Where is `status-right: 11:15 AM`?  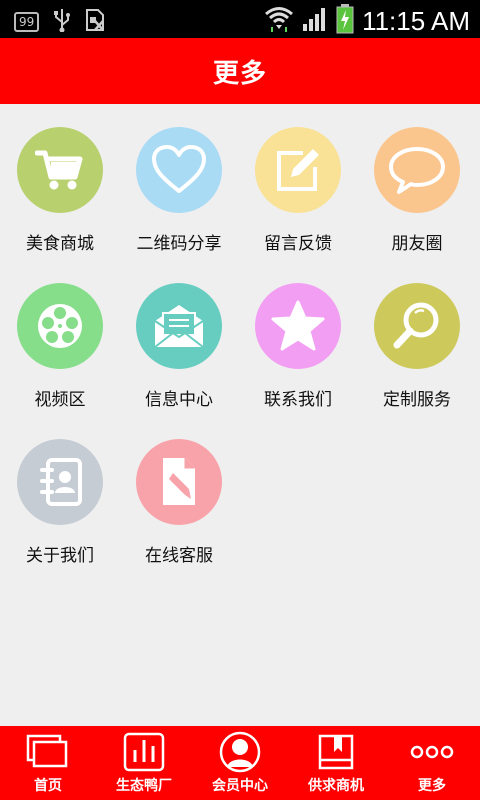
status-right: 11:15 AM is located at coordinates (367, 21).